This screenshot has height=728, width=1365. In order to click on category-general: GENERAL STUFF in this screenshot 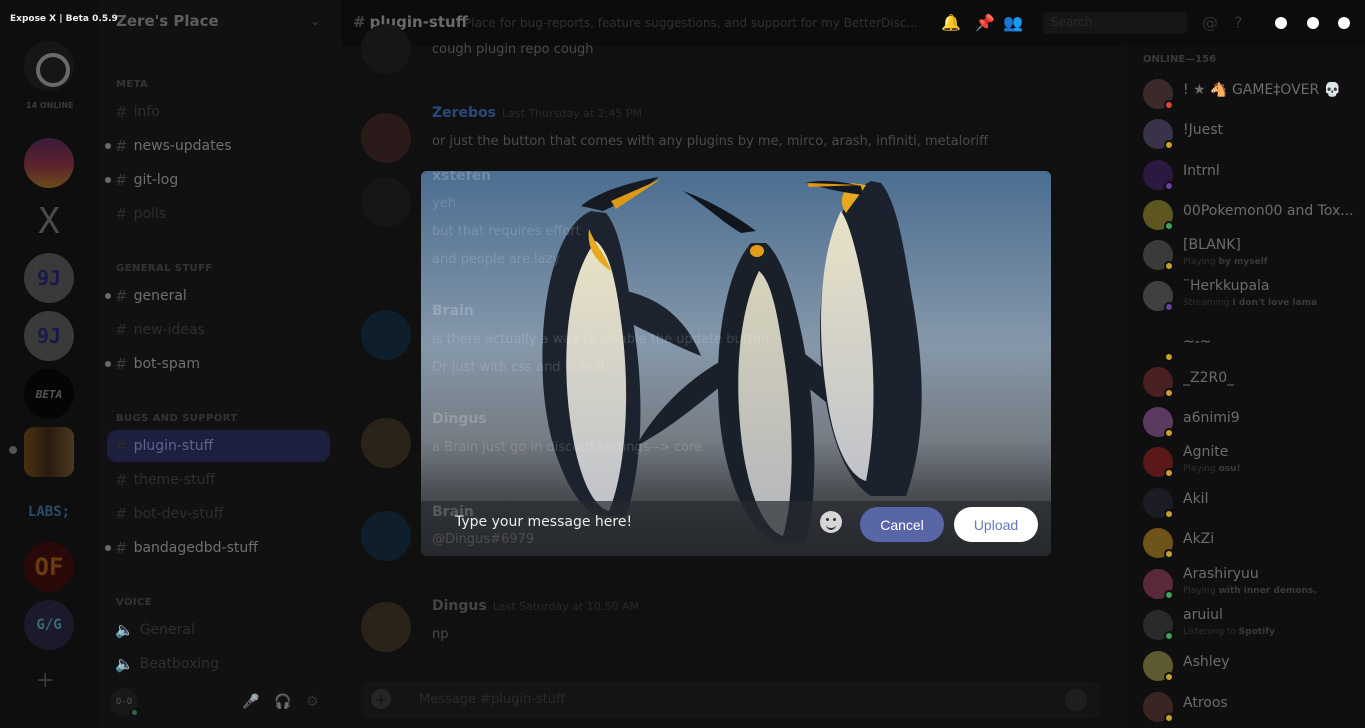, I will do `click(164, 268)`.